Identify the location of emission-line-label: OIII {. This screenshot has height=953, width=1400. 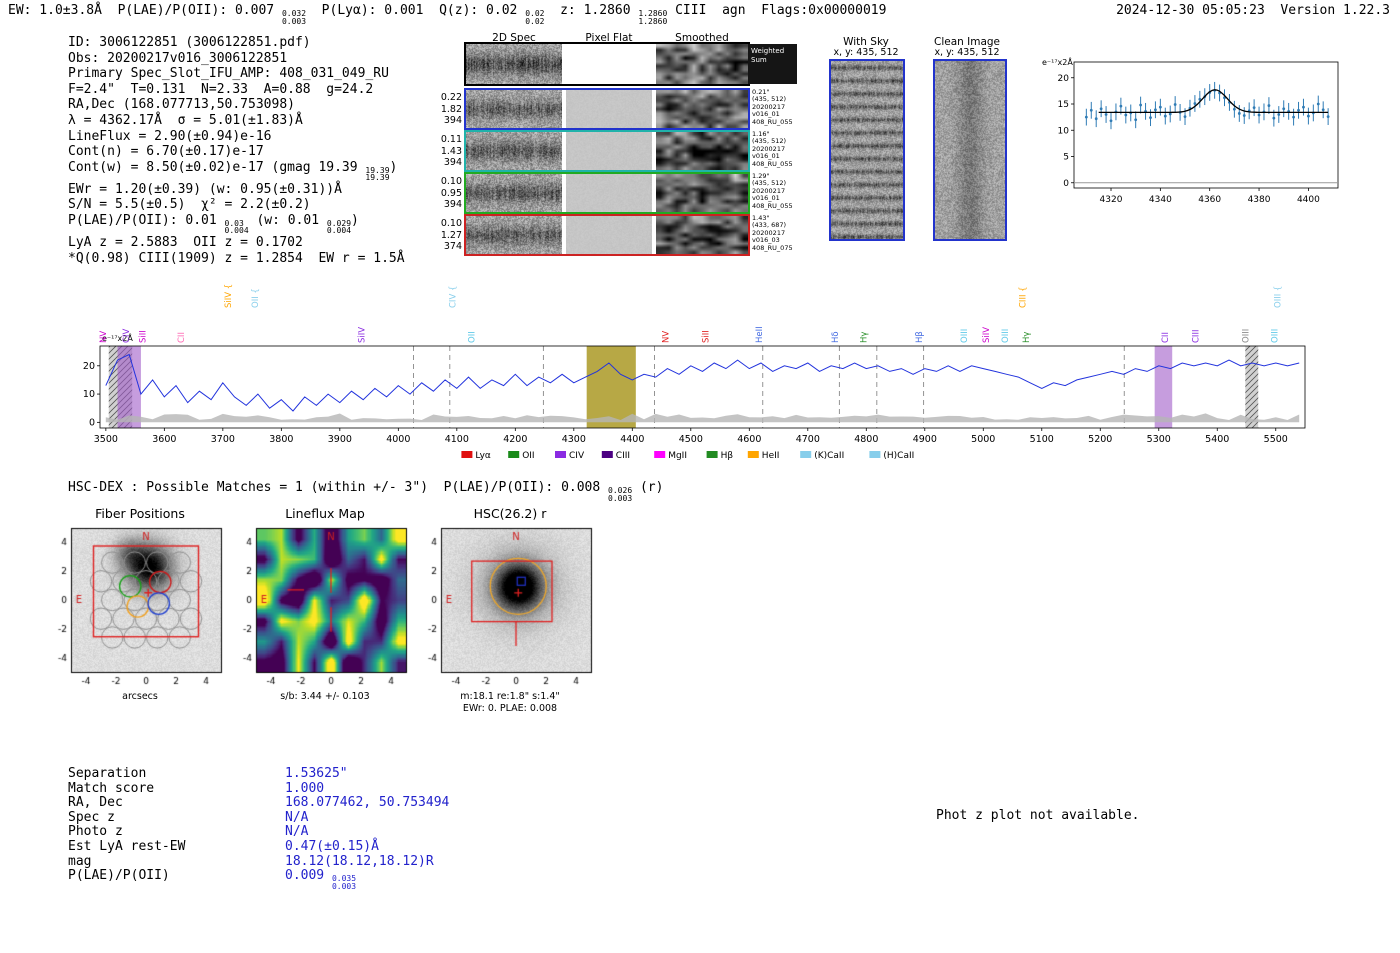
(1278, 297).